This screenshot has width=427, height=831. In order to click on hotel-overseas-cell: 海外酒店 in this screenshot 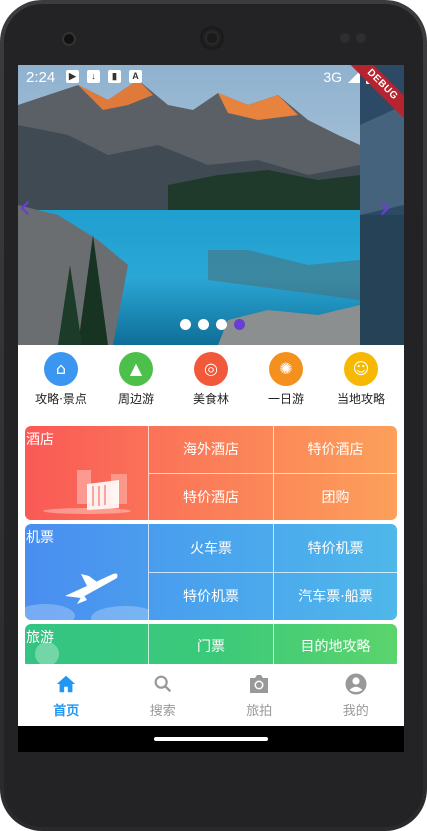, I will do `click(211, 450)`.